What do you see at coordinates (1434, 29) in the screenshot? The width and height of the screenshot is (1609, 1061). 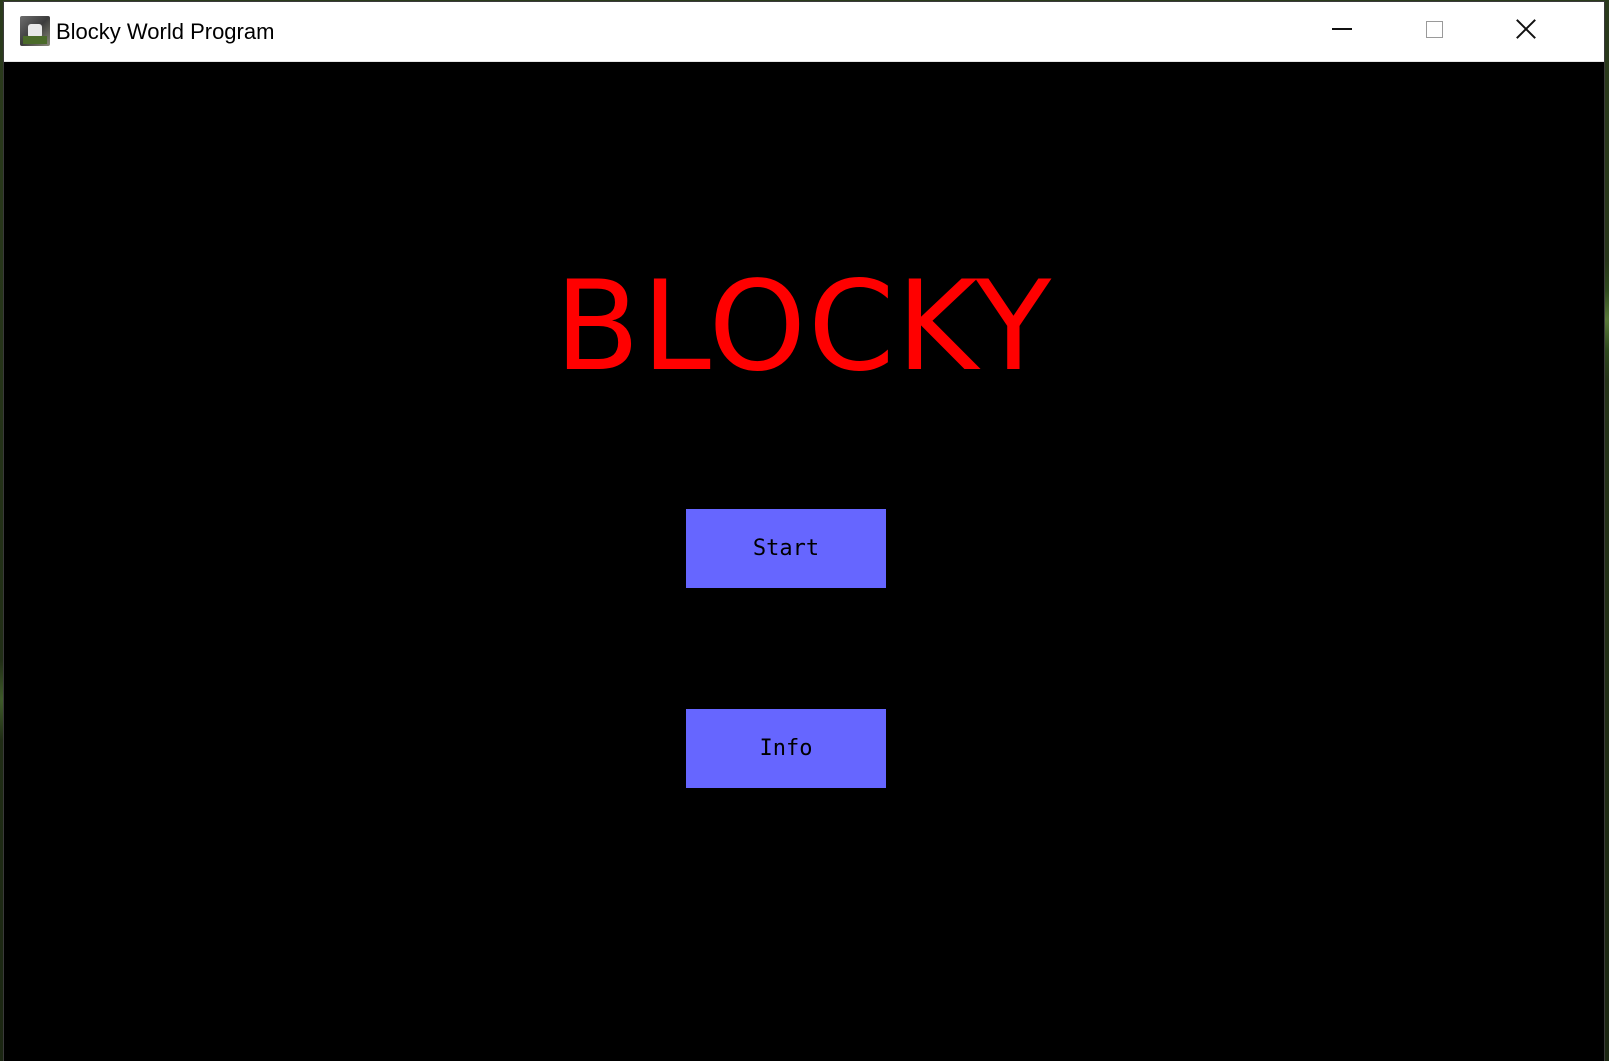 I see `maximize-icon` at bounding box center [1434, 29].